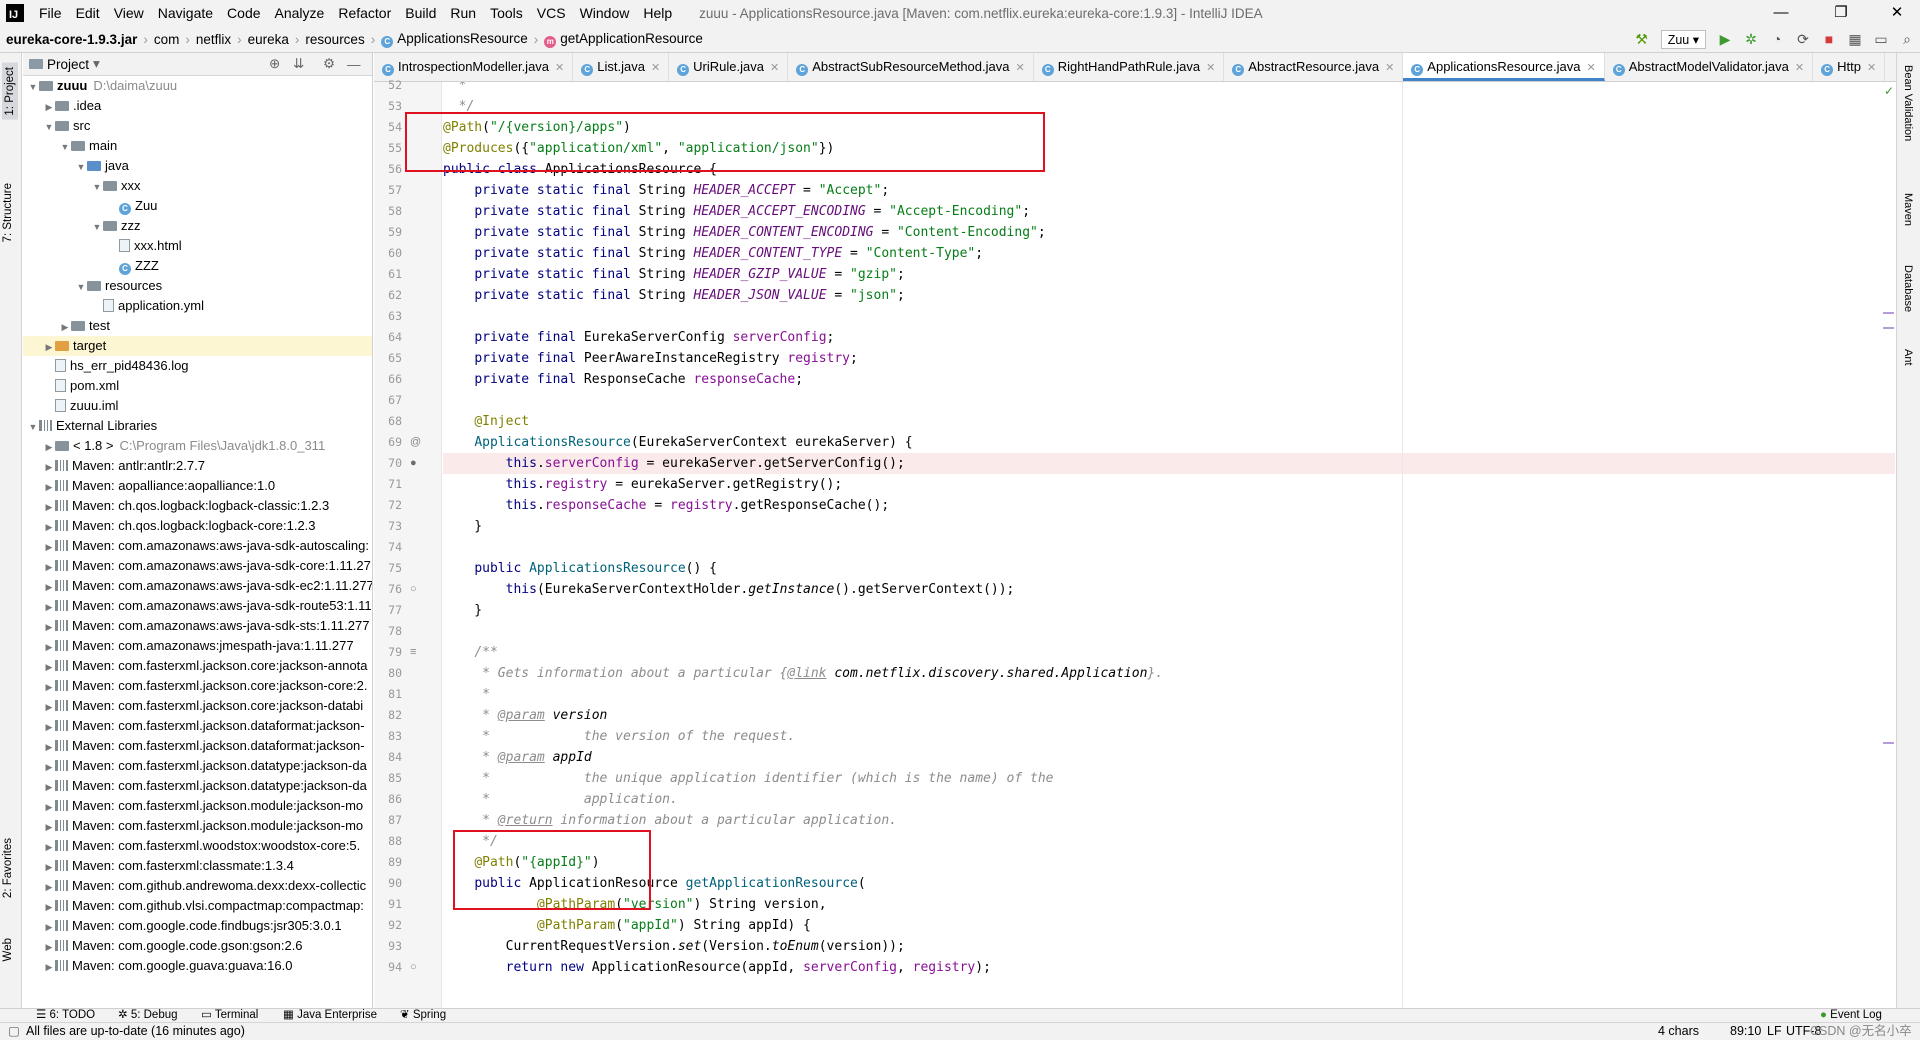 This screenshot has height=1040, width=1920. I want to click on line-number: 73, so click(388, 526).